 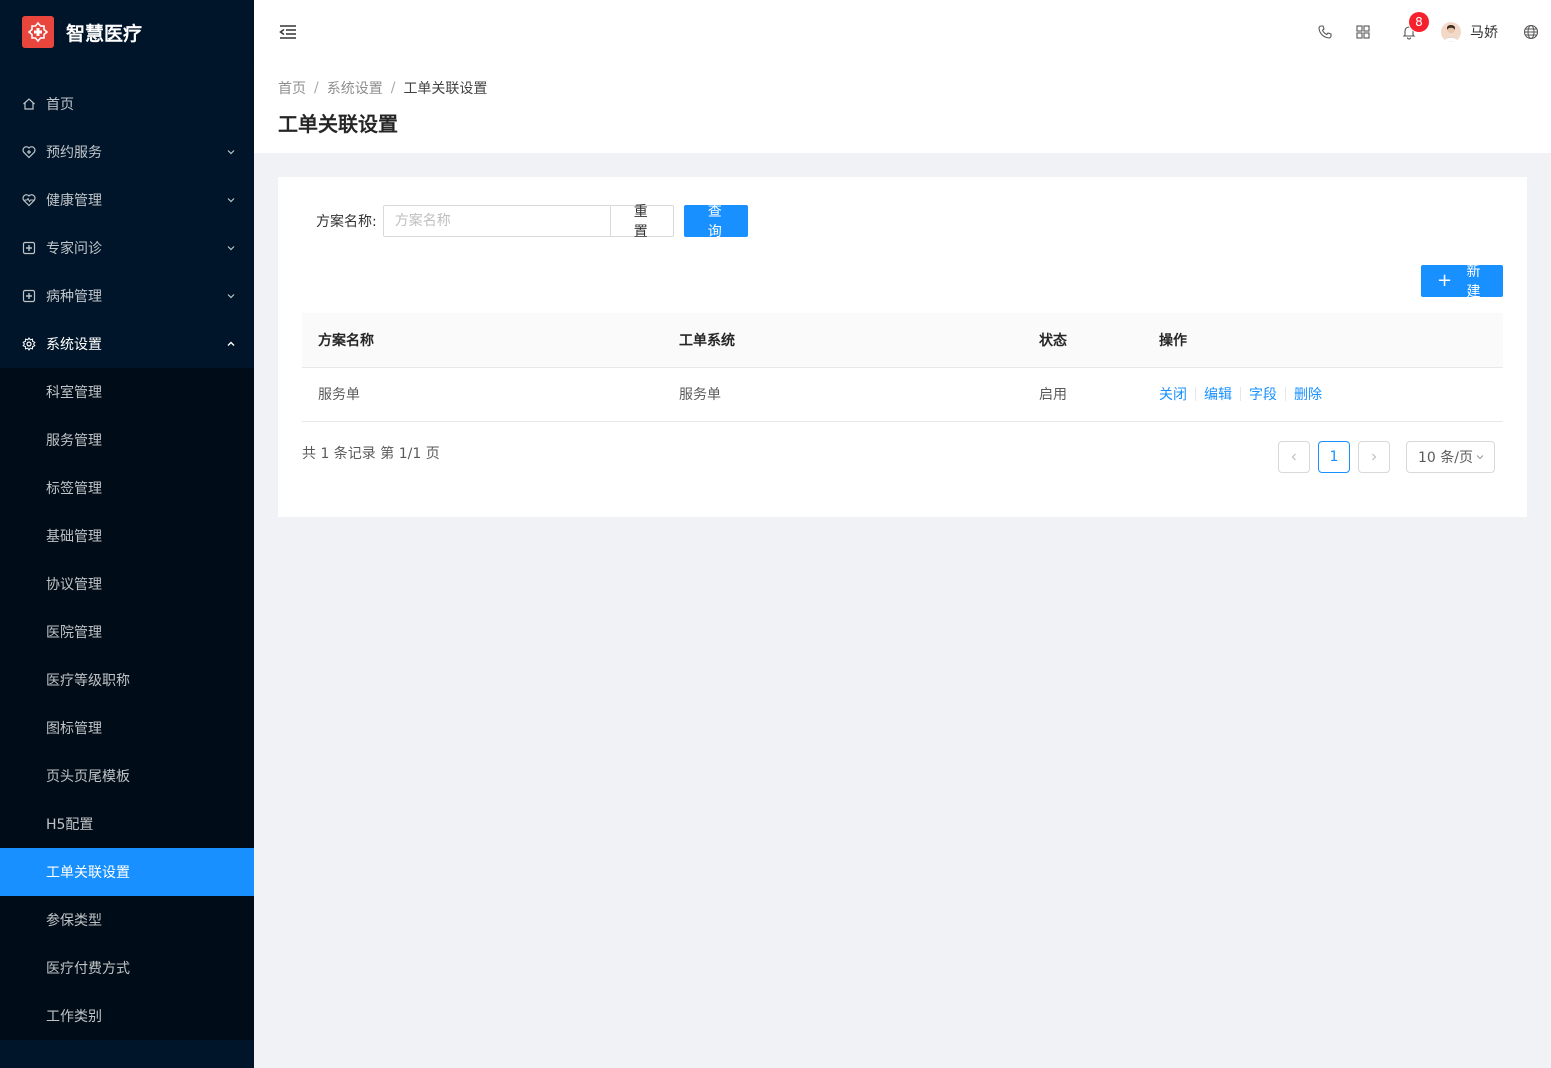 I want to click on sidebar-item-label: 预约服务, so click(x=74, y=153).